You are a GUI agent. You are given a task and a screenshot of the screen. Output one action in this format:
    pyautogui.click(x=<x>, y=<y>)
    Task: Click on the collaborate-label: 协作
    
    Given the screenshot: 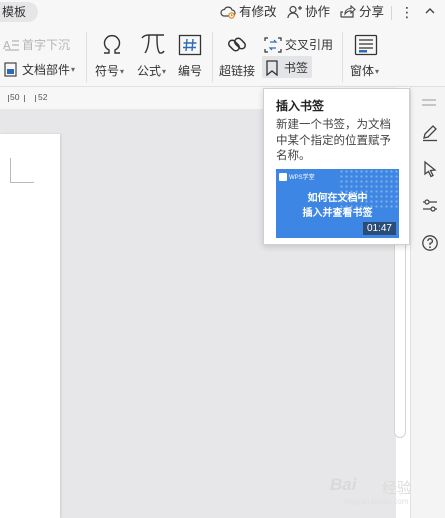 What is the action you would take?
    pyautogui.click(x=318, y=12)
    